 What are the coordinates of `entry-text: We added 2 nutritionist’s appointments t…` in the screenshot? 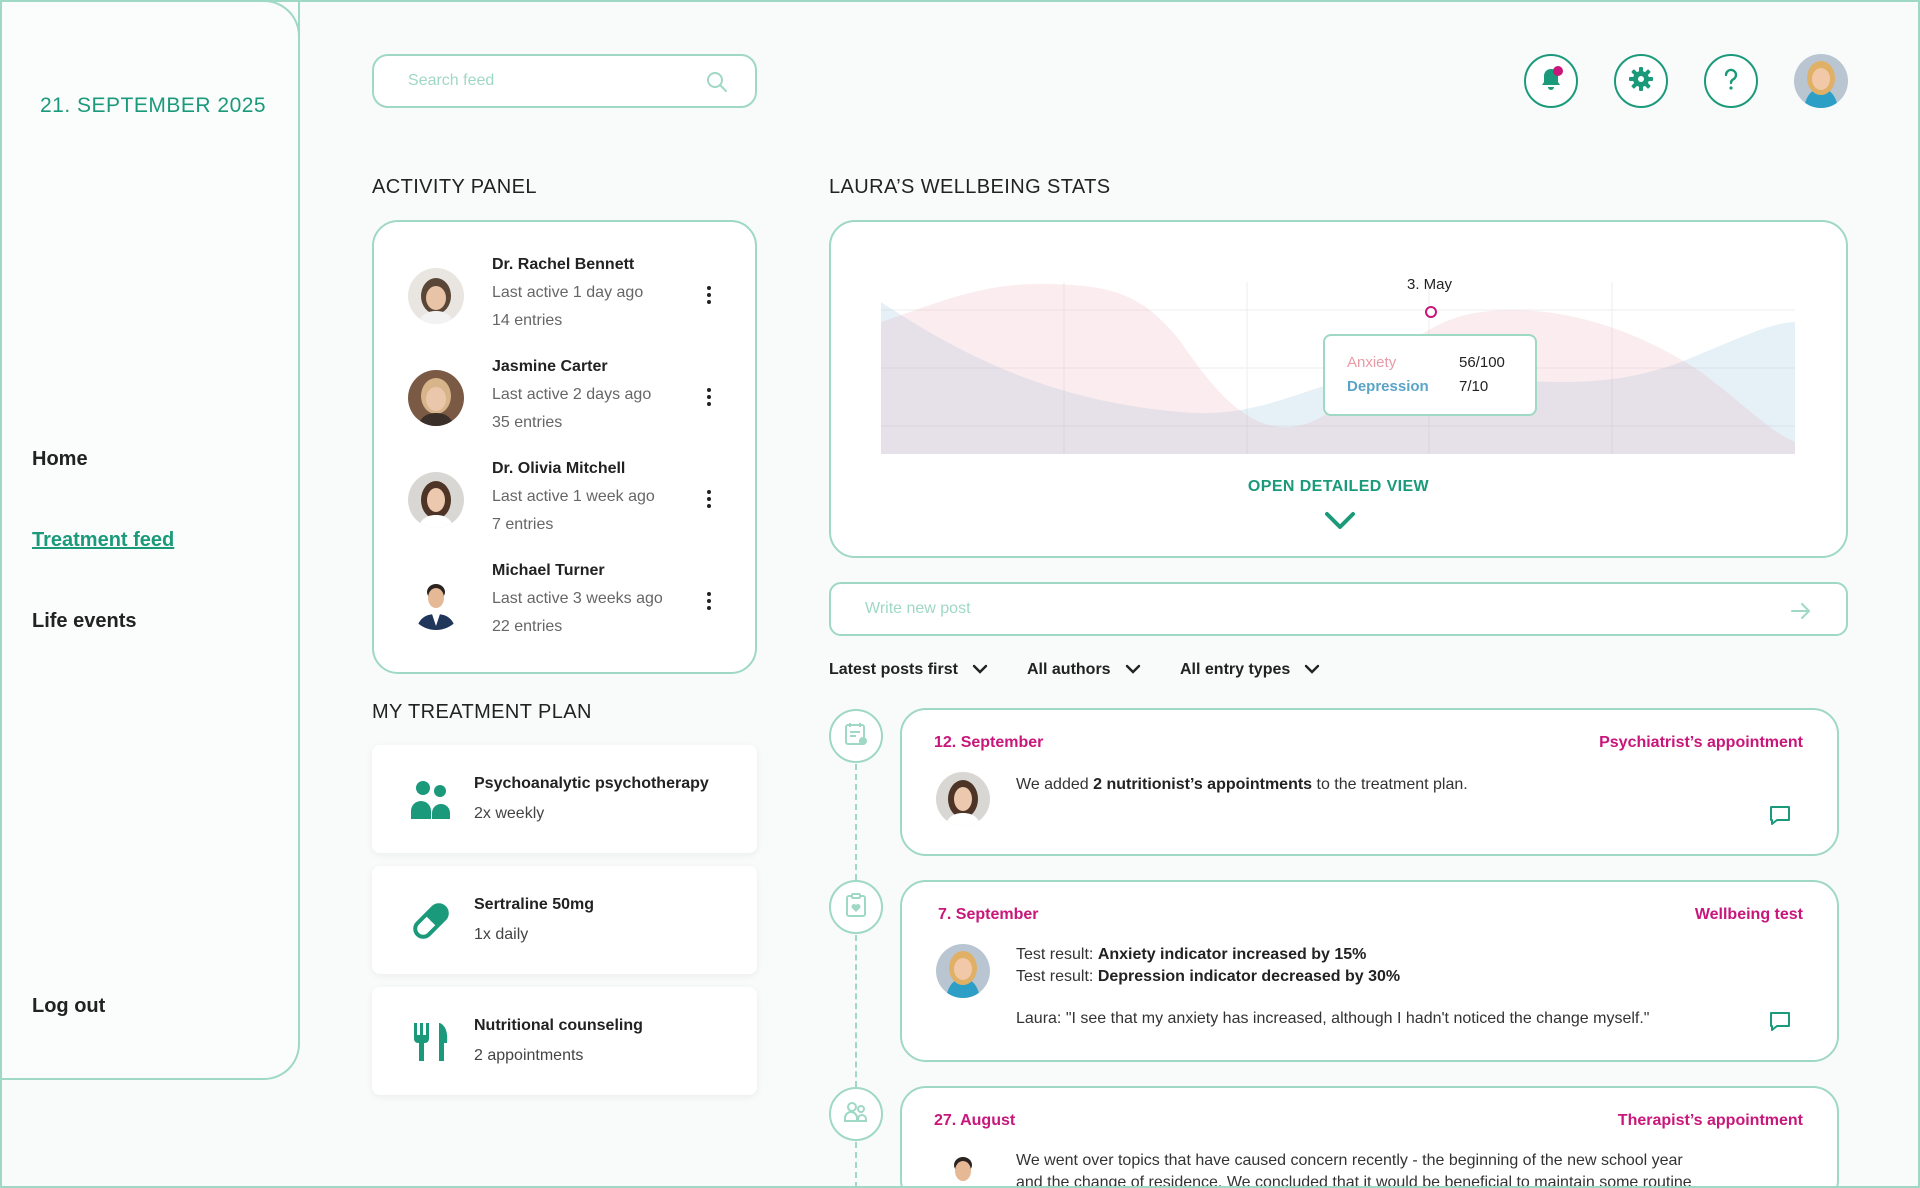 It's located at (1242, 784).